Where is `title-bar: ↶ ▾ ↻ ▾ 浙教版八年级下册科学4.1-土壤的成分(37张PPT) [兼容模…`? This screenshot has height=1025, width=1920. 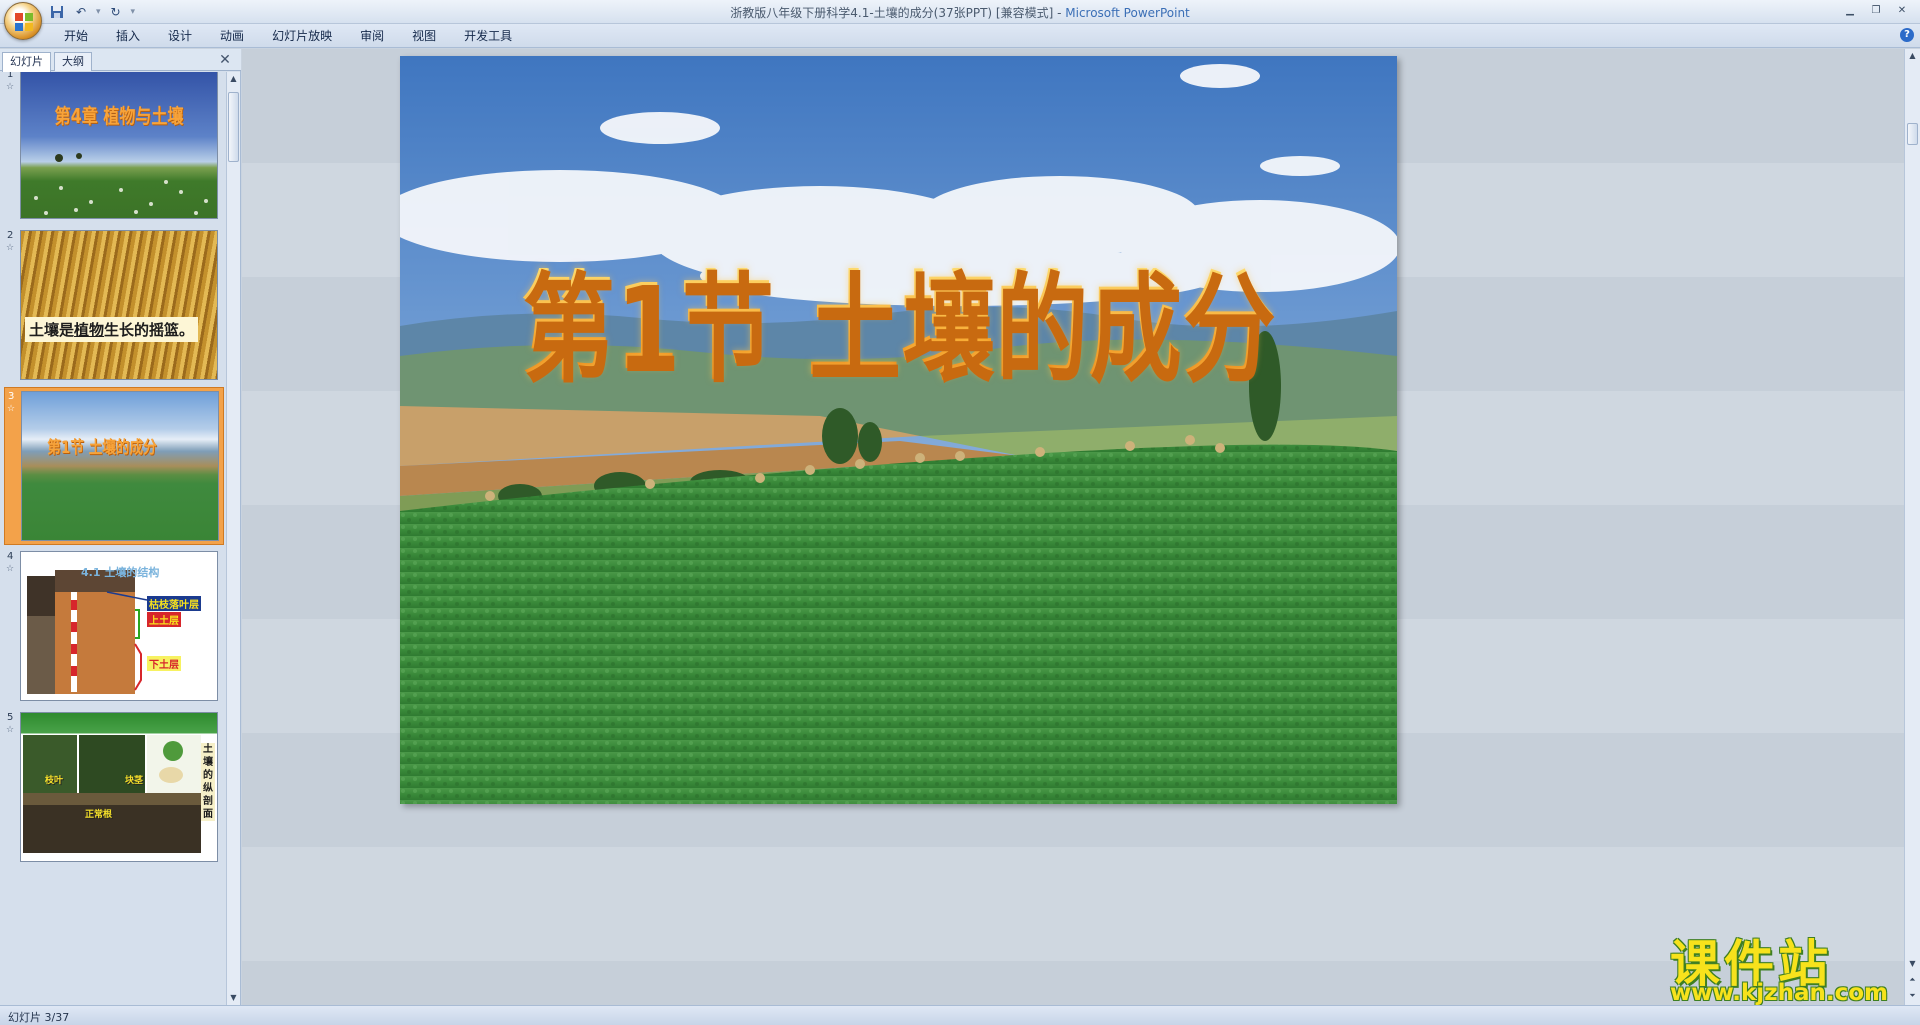
title-bar: ↶ ▾ ↻ ▾ 浙教版八年级下册科学4.1-土壤的成分(37张PPT) [兼容模… is located at coordinates (960, 20).